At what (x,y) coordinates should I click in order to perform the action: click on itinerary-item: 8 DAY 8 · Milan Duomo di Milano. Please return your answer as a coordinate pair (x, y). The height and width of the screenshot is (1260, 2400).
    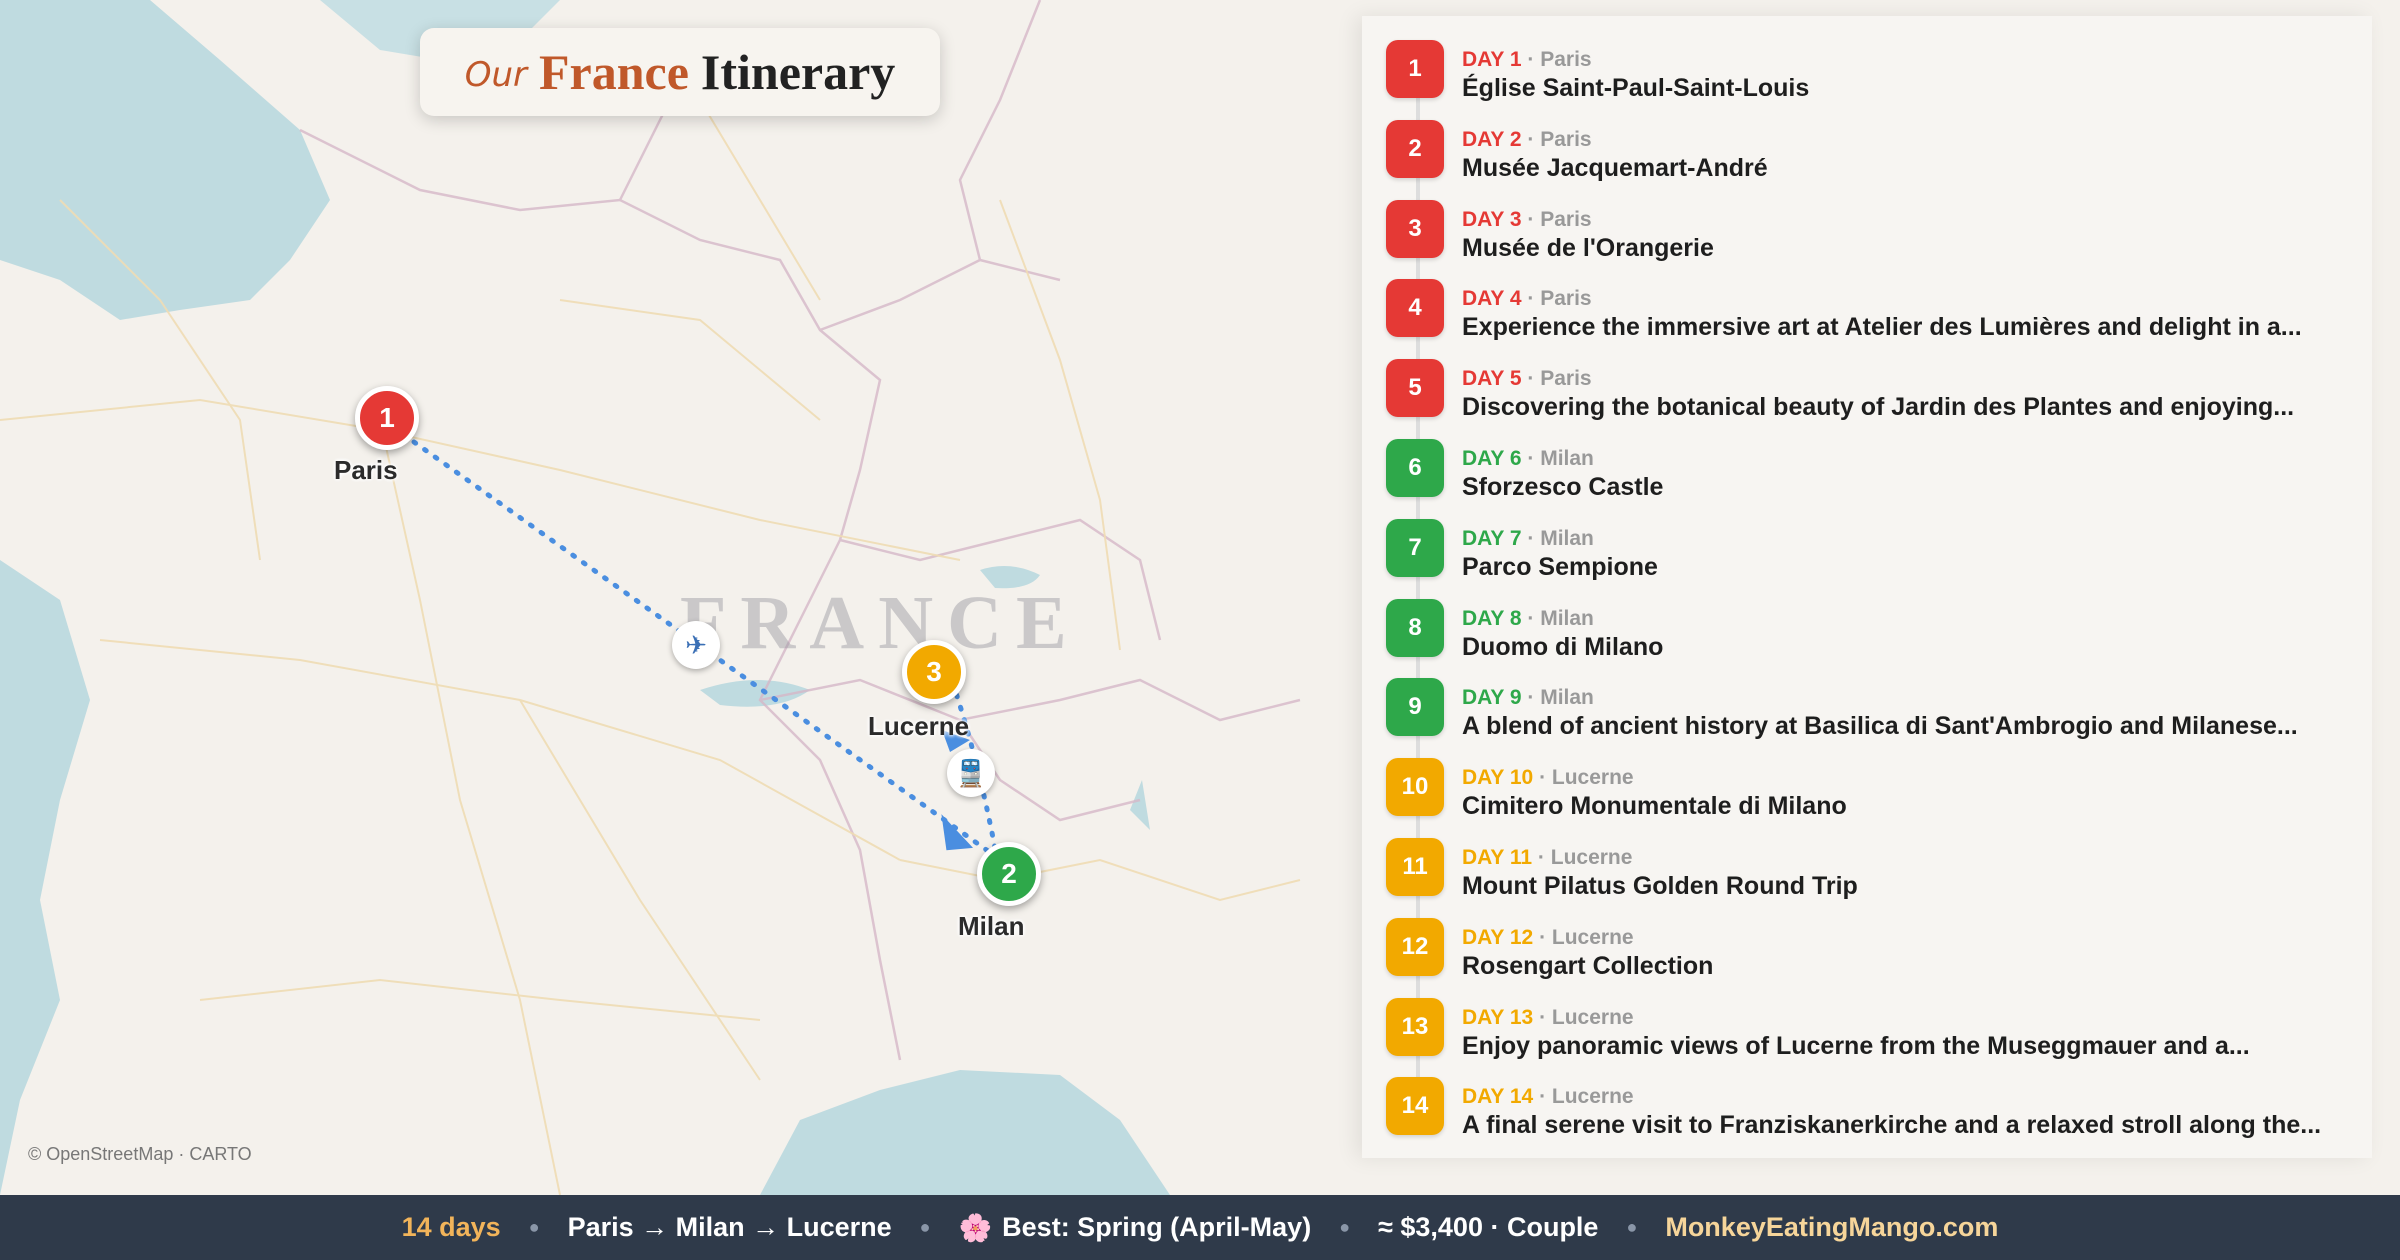
    Looking at the image, I should click on (1867, 625).